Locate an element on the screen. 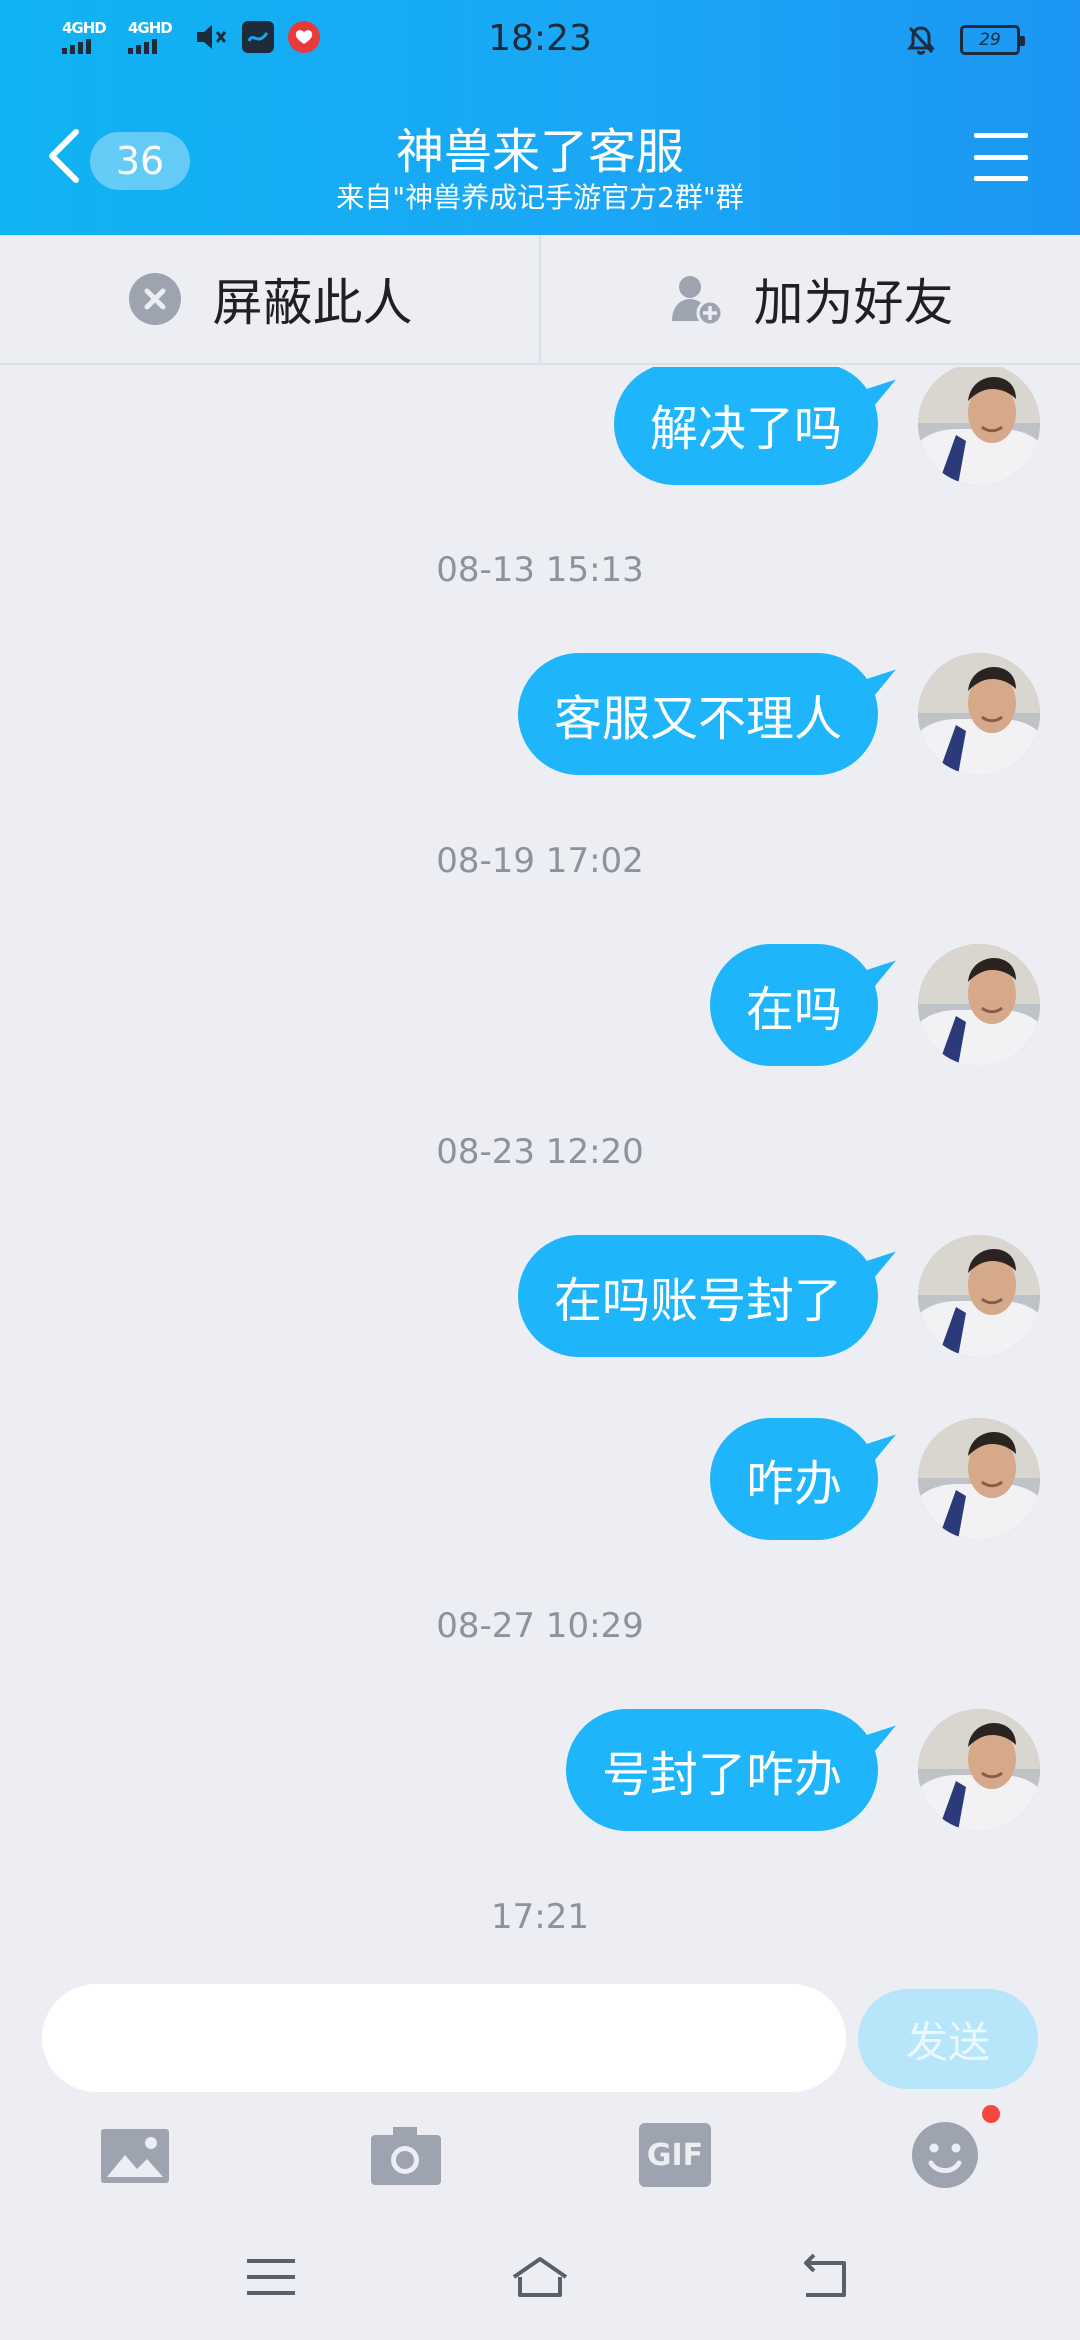 This screenshot has width=1080, height=2340. message-bubble: 解决了吗 is located at coordinates (745, 426).